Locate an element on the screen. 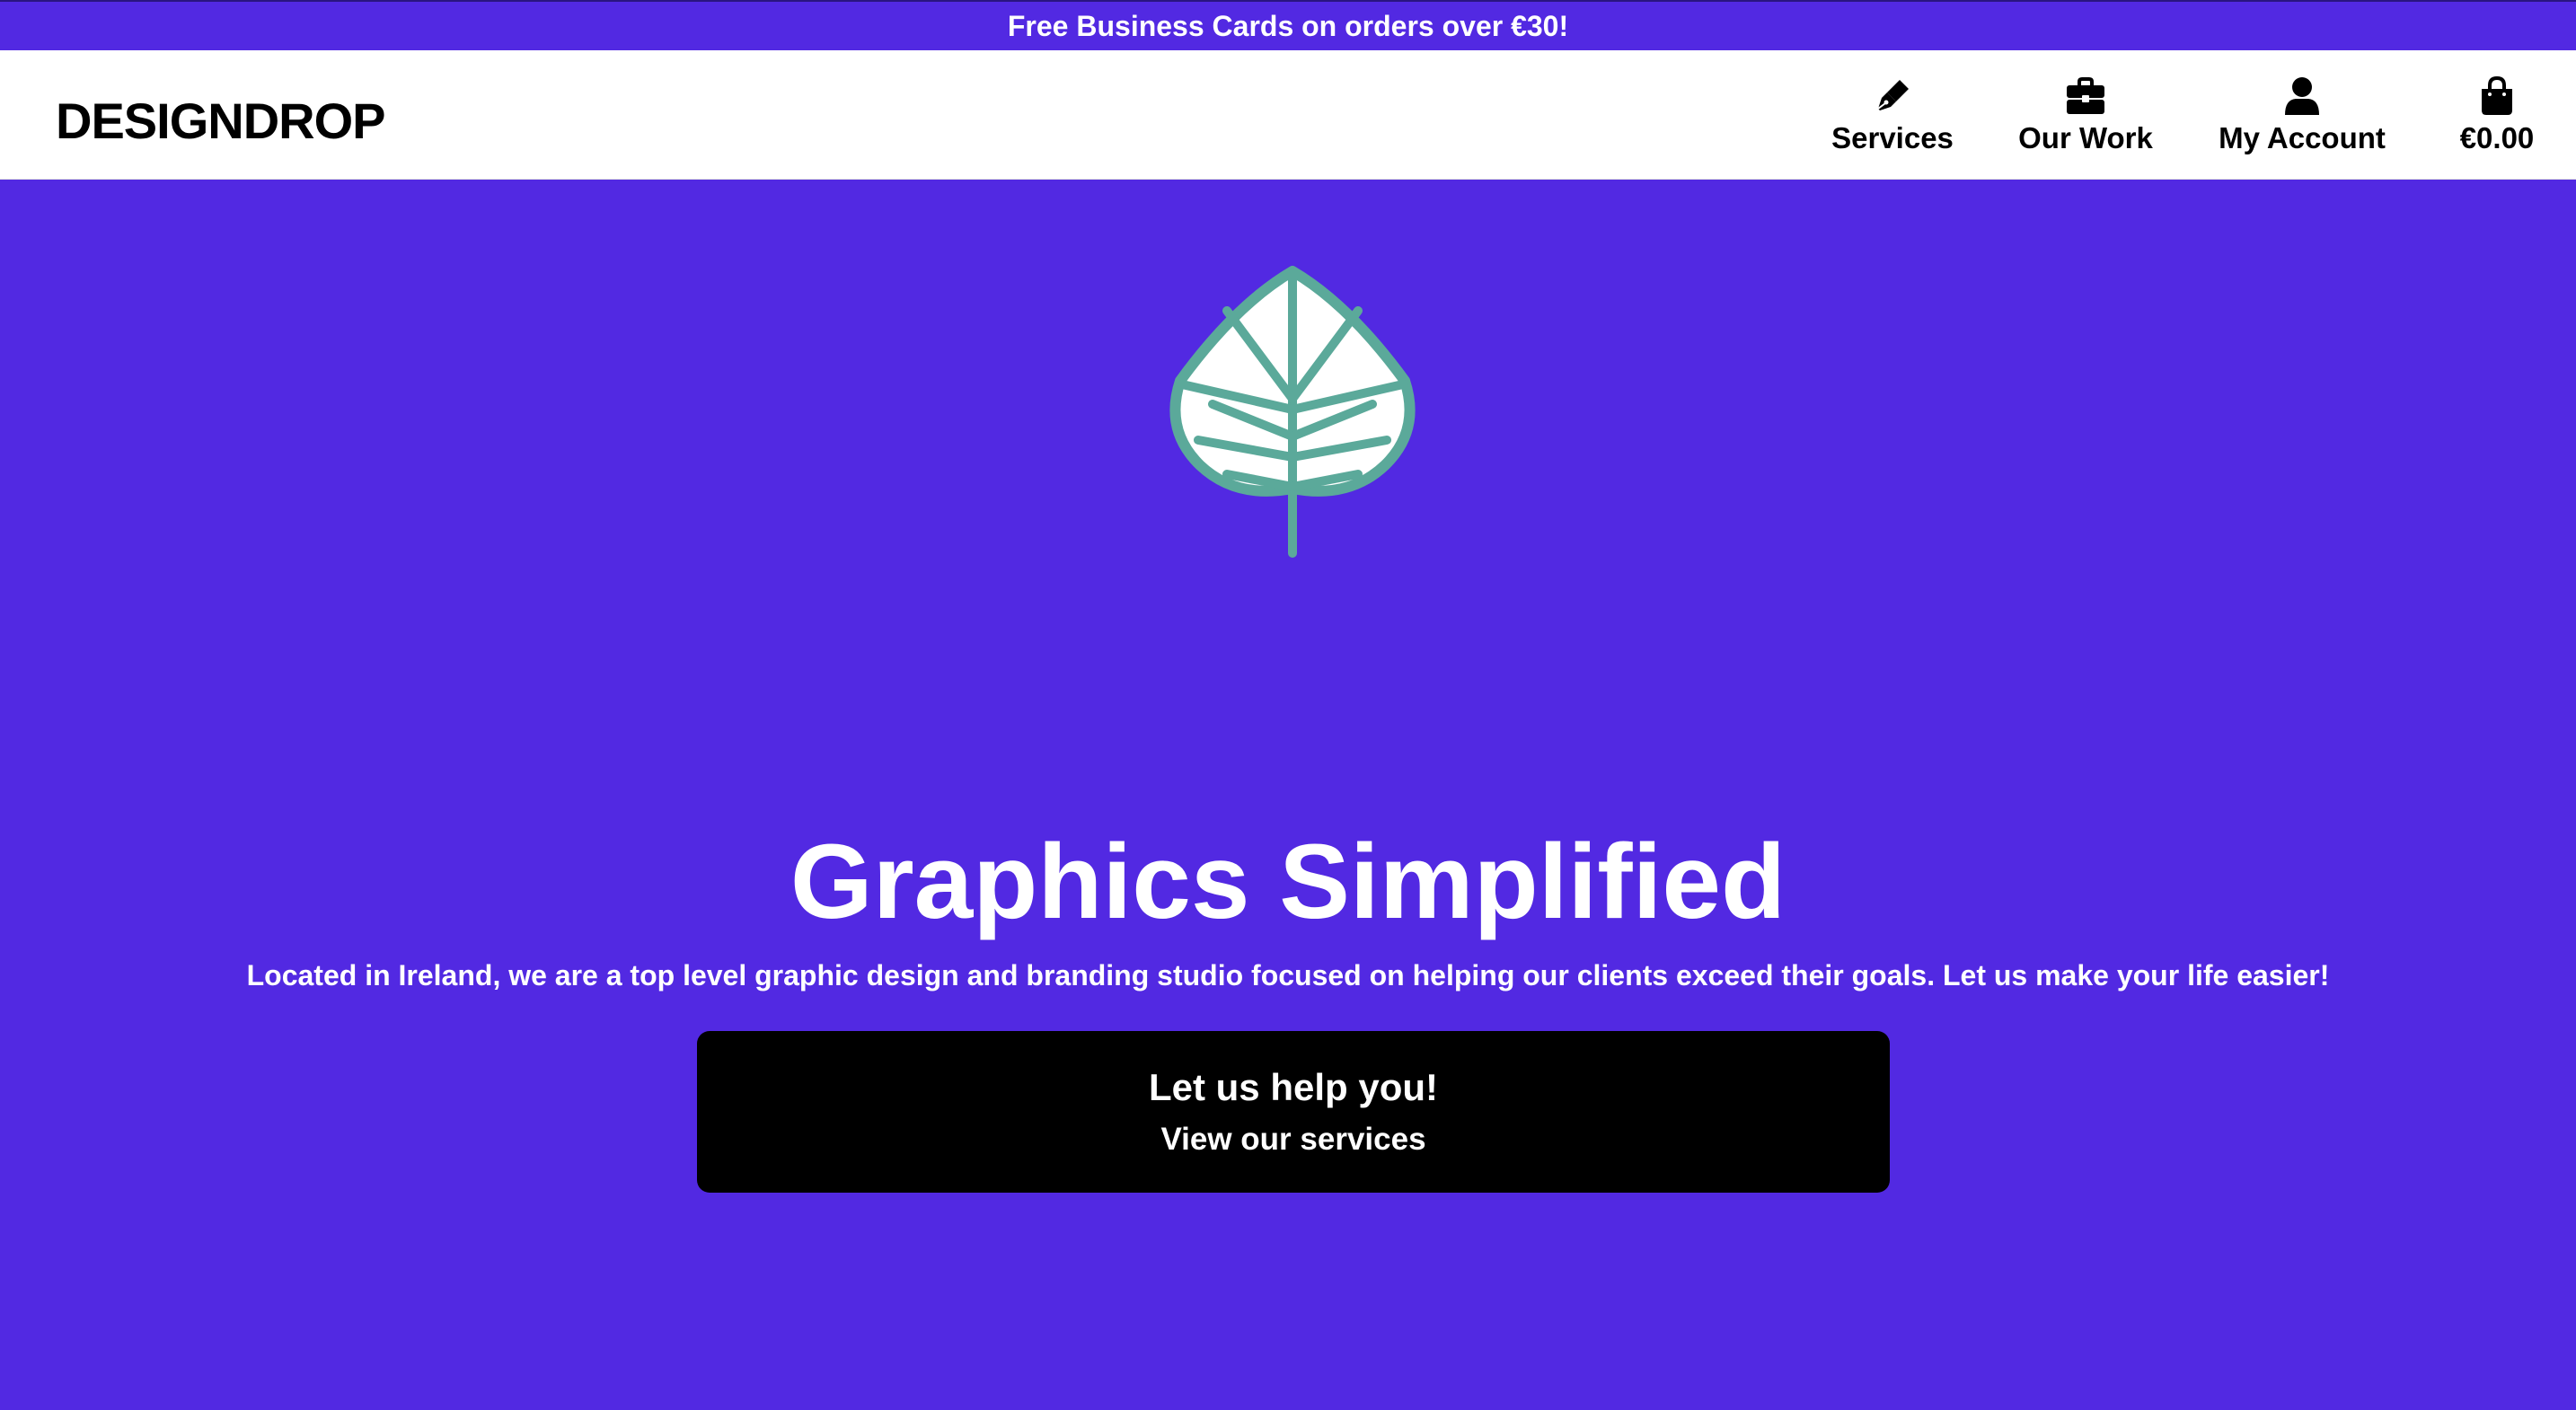 This screenshot has width=2576, height=1410. view-services-button: Let us help you! View our services is located at coordinates (1293, 1112).